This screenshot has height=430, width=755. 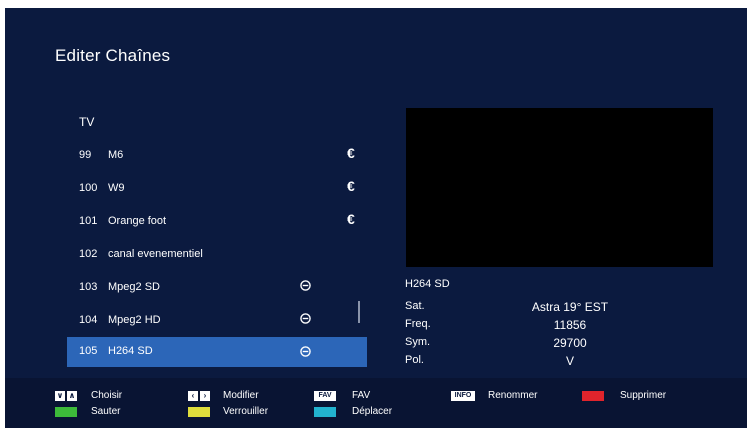 I want to click on left-right-key-icon: ‹ ›, so click(x=199, y=396).